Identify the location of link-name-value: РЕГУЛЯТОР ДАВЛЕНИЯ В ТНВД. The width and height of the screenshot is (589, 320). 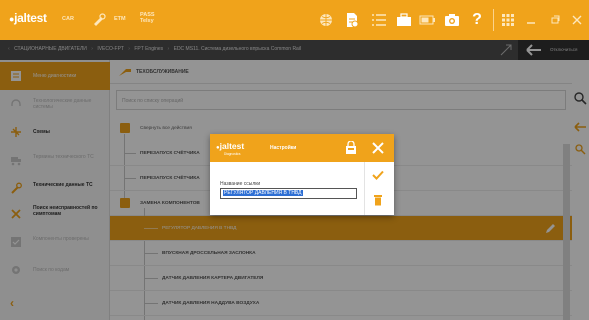
(263, 193).